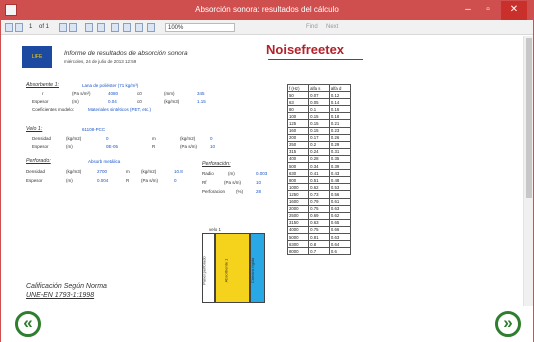  What do you see at coordinates (340, 130) in the screenshot?
I see `alfa-d-cell: 0.23` at bounding box center [340, 130].